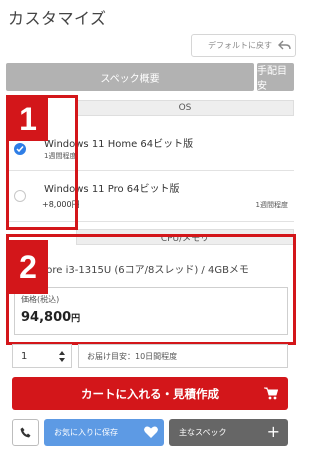  I want to click on add-to-cart-label: カートに入れる・見積作成, so click(150, 393).